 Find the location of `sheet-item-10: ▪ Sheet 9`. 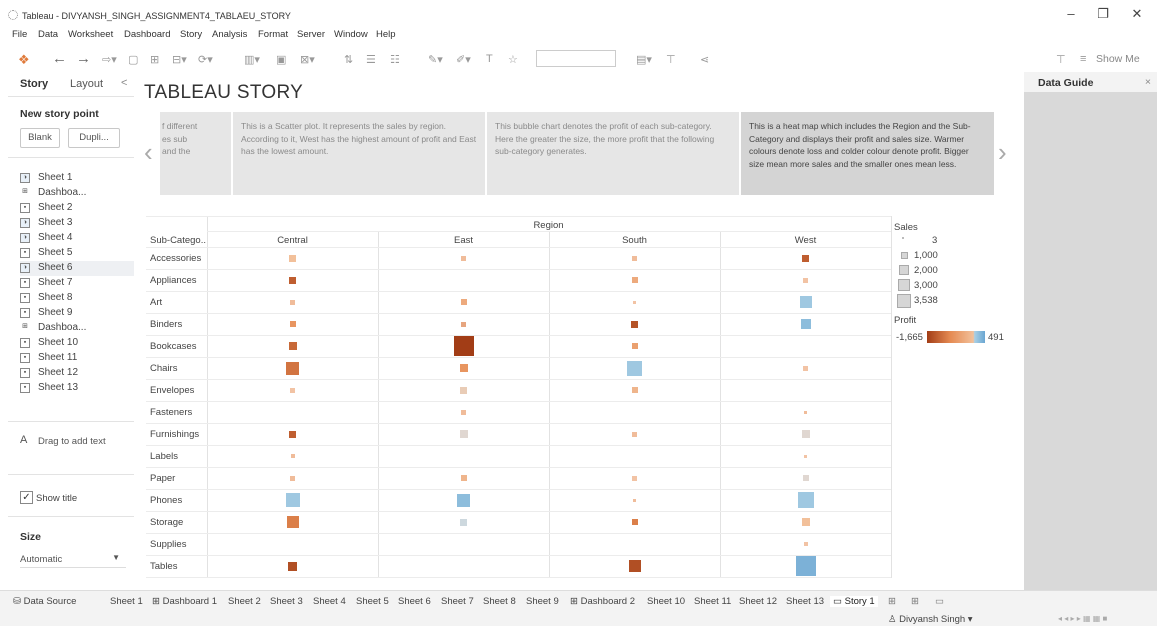

sheet-item-10: ▪ Sheet 9 is located at coordinates (77, 313).